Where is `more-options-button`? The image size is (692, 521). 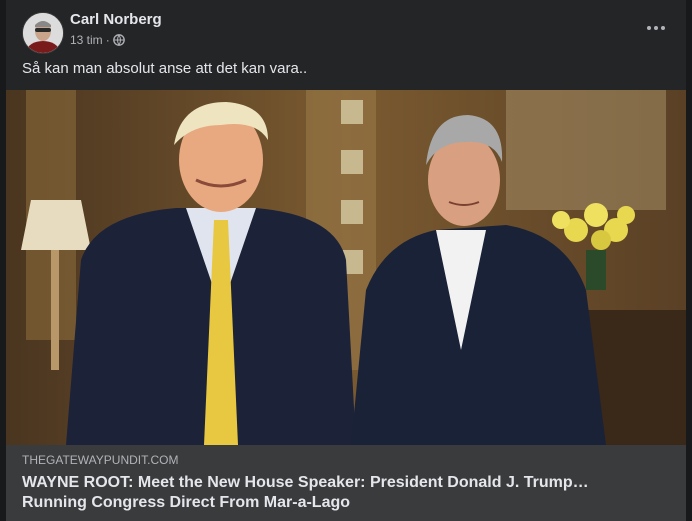
more-options-button is located at coordinates (656, 28).